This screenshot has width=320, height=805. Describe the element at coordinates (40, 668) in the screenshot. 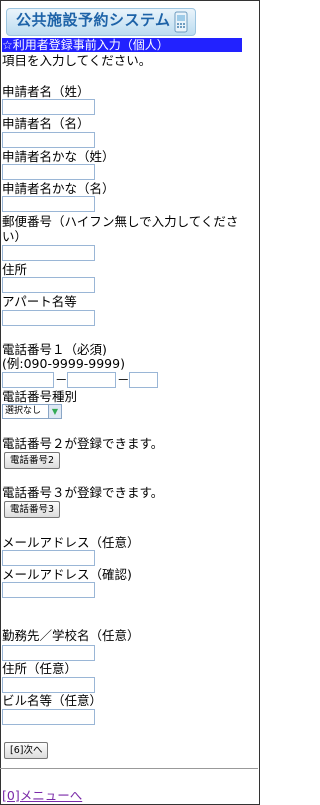

I see `work-address-label: 住所（任意）` at that location.